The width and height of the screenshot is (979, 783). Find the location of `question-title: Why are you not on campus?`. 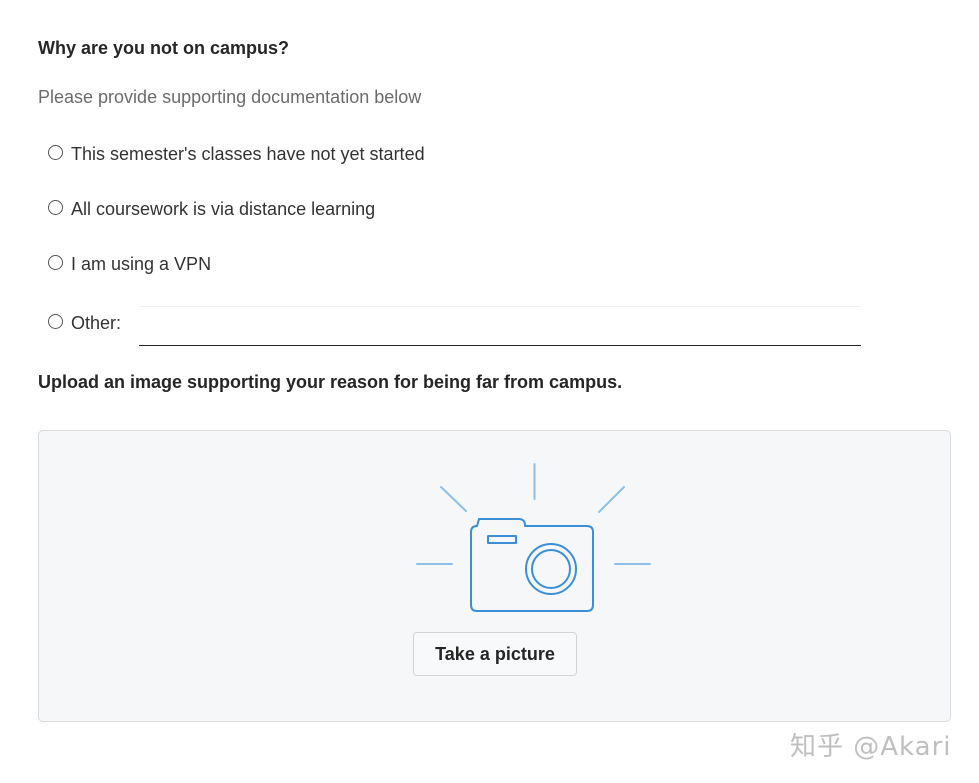

question-title: Why are you not on campus? is located at coordinates (164, 48).